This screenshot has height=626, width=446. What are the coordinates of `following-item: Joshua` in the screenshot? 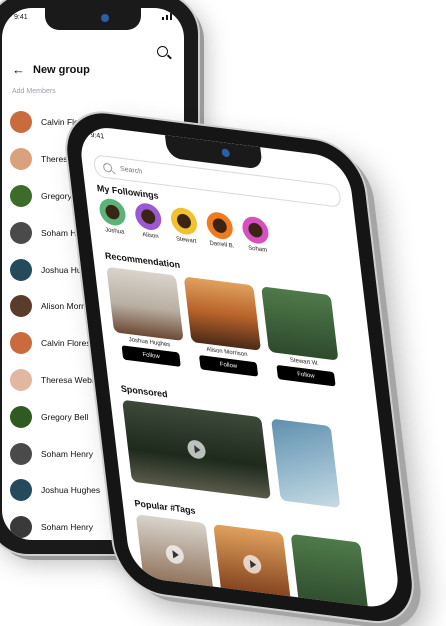 It's located at (113, 216).